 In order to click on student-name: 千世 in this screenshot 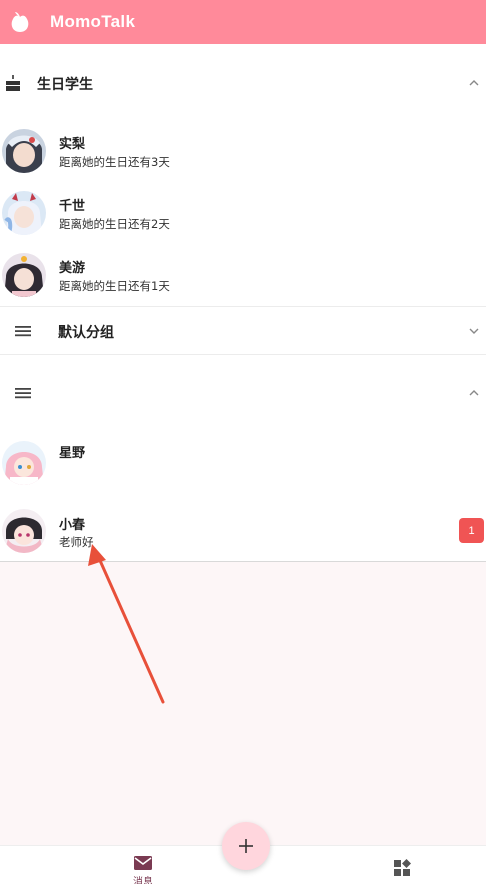, I will do `click(72, 206)`.